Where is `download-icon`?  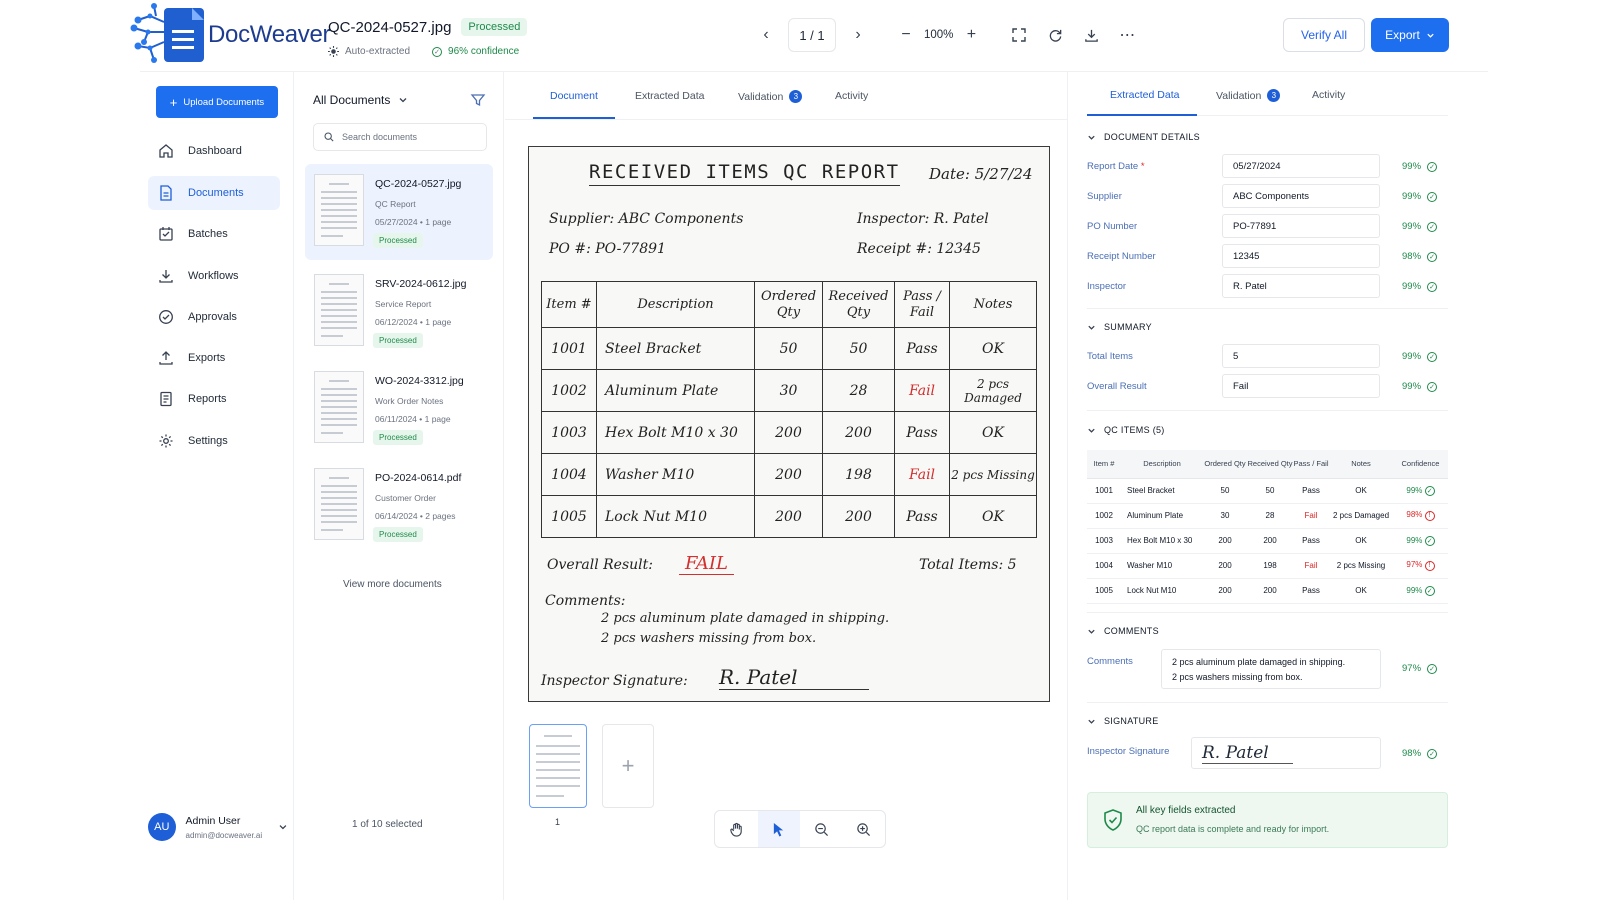
download-icon is located at coordinates (1091, 35).